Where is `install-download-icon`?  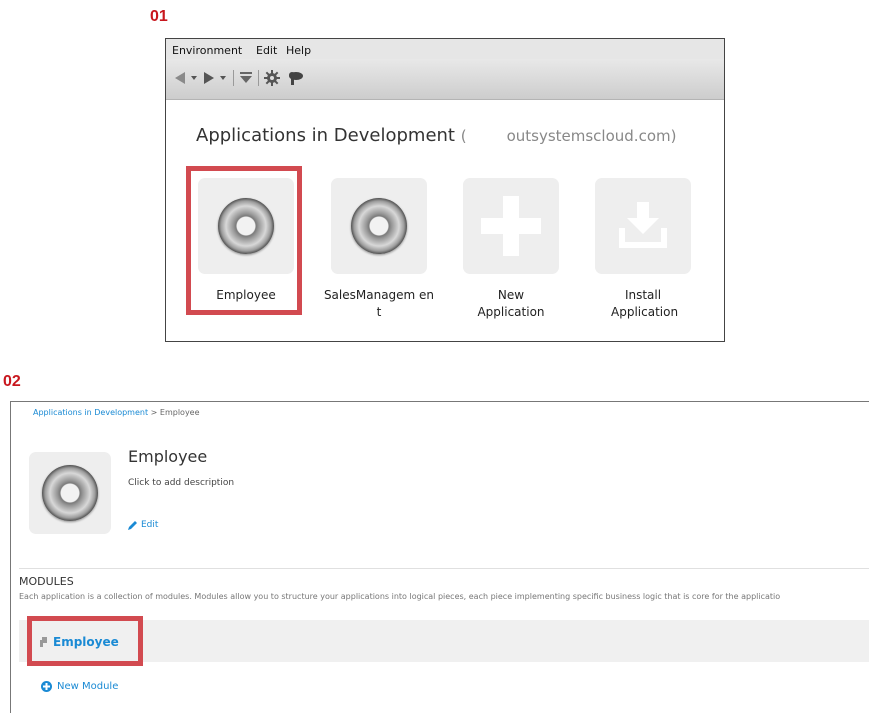 install-download-icon is located at coordinates (643, 225).